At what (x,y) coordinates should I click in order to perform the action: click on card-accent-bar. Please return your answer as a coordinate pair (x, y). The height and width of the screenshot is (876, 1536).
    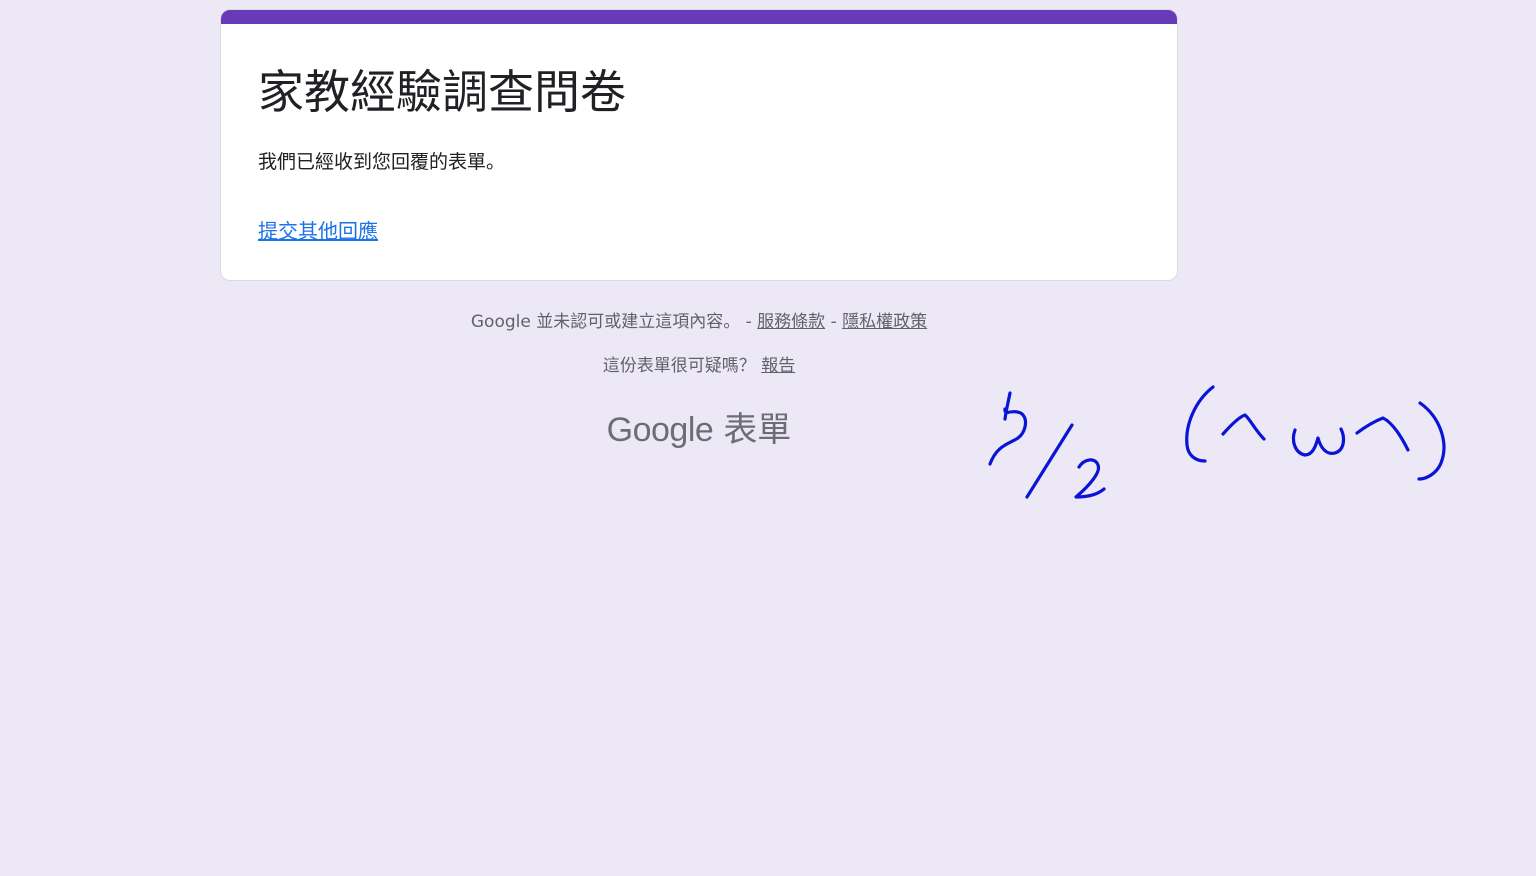
    Looking at the image, I should click on (699, 17).